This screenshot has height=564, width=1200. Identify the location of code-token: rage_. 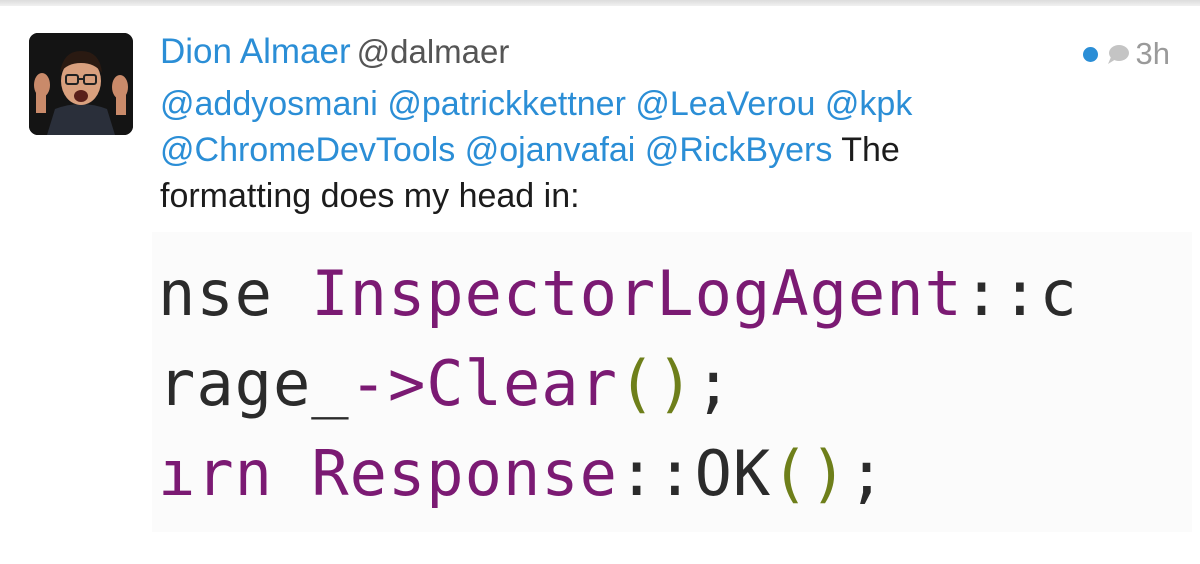
(254, 383).